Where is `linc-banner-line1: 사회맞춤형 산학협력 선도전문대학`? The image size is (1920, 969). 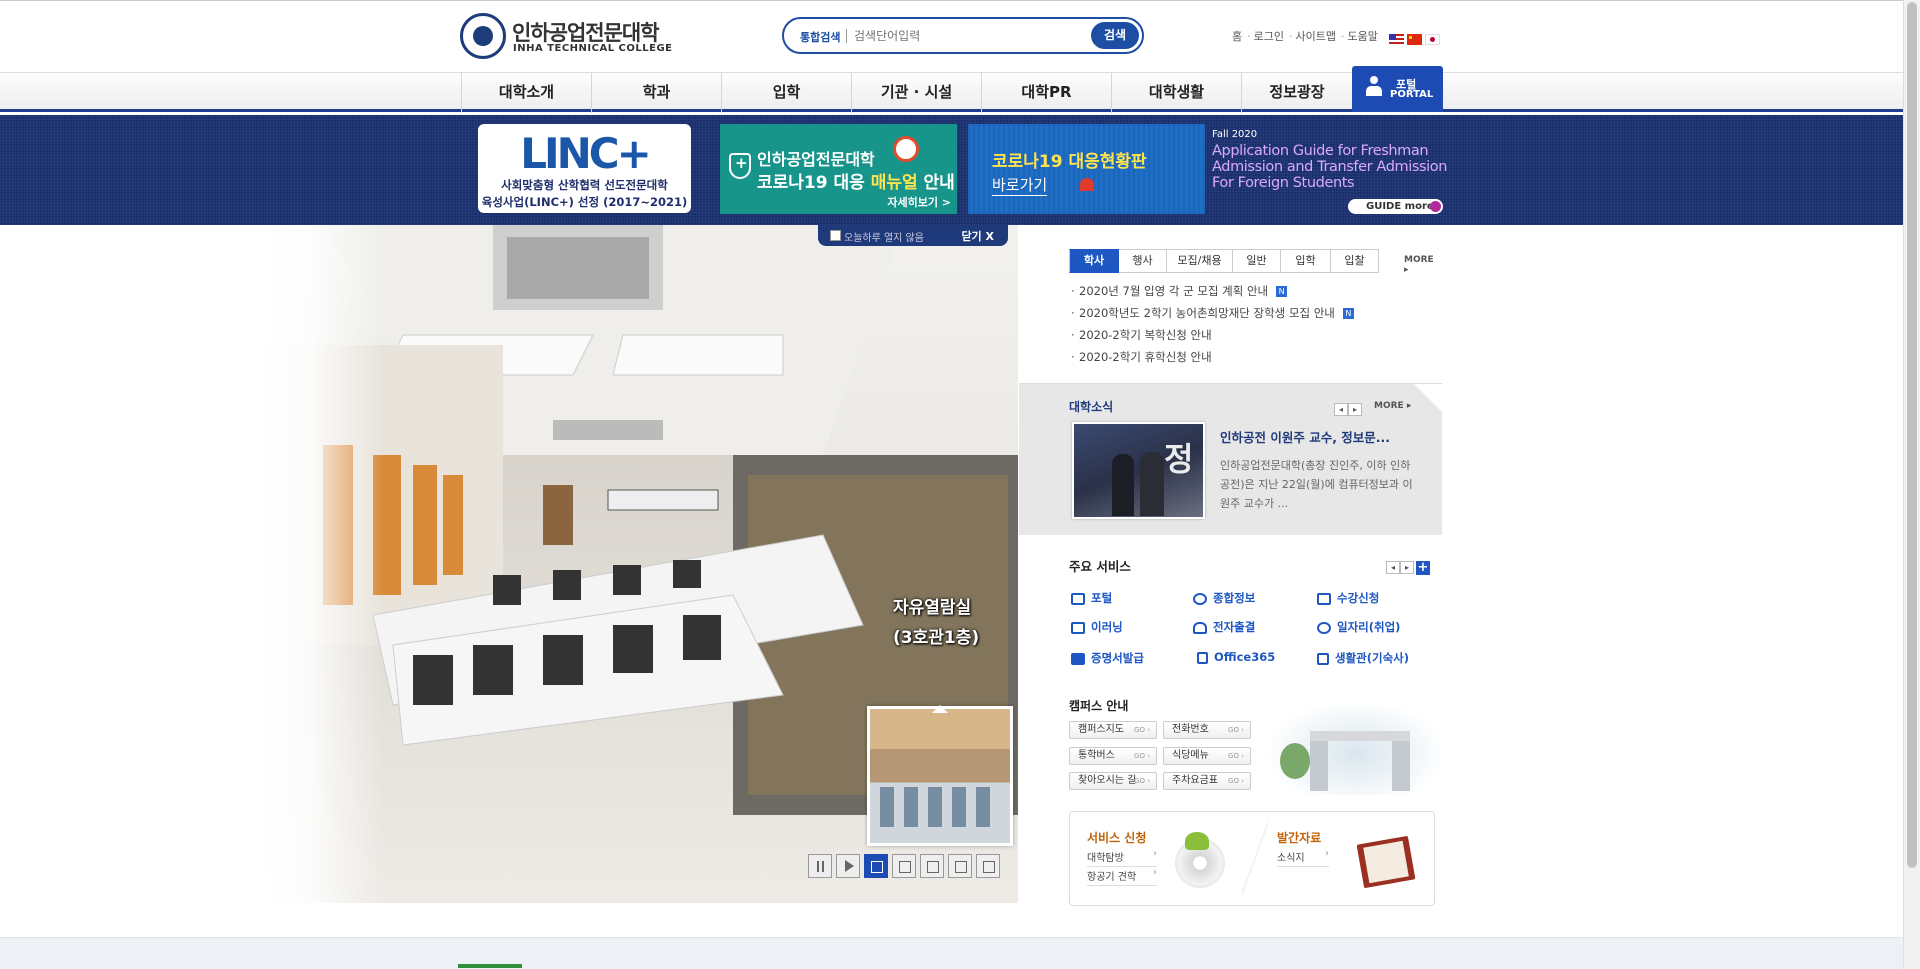
linc-banner-line1: 사회맞춤형 산학협력 선도전문대학 is located at coordinates (584, 185).